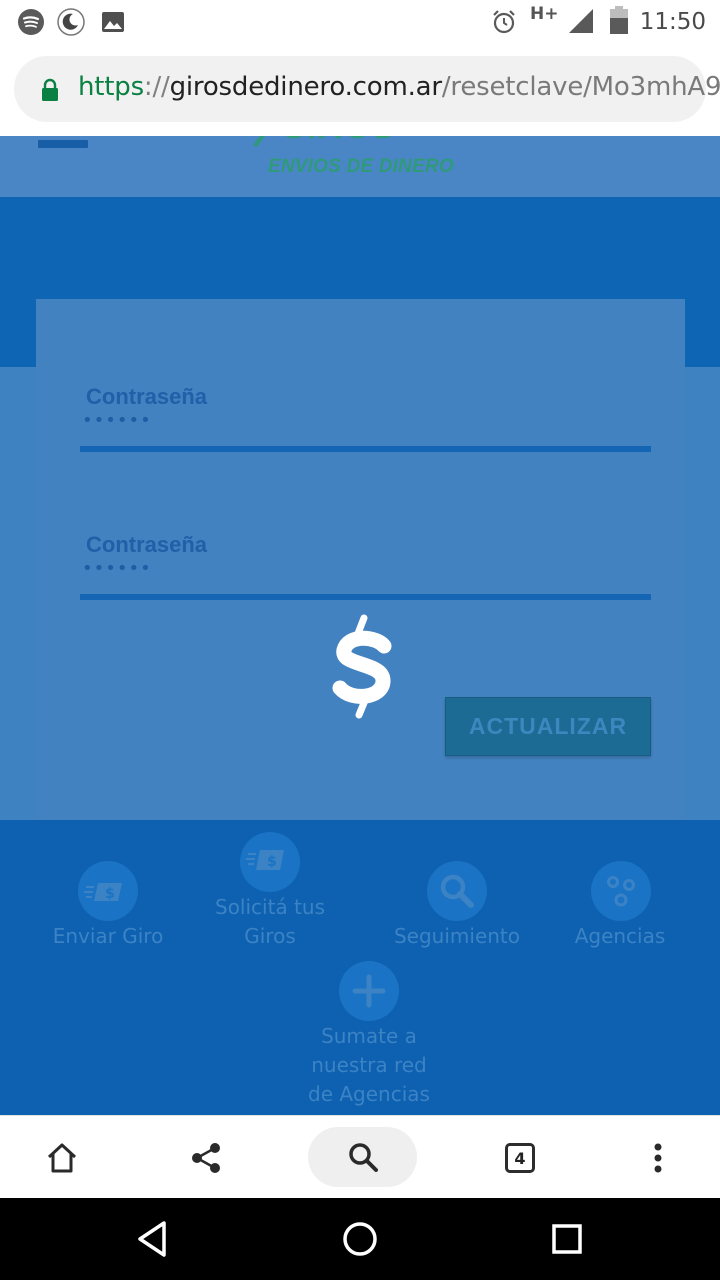 The image size is (720, 1280). What do you see at coordinates (369, 1036) in the screenshot?
I see `service-label-line-1: Sumate a` at bounding box center [369, 1036].